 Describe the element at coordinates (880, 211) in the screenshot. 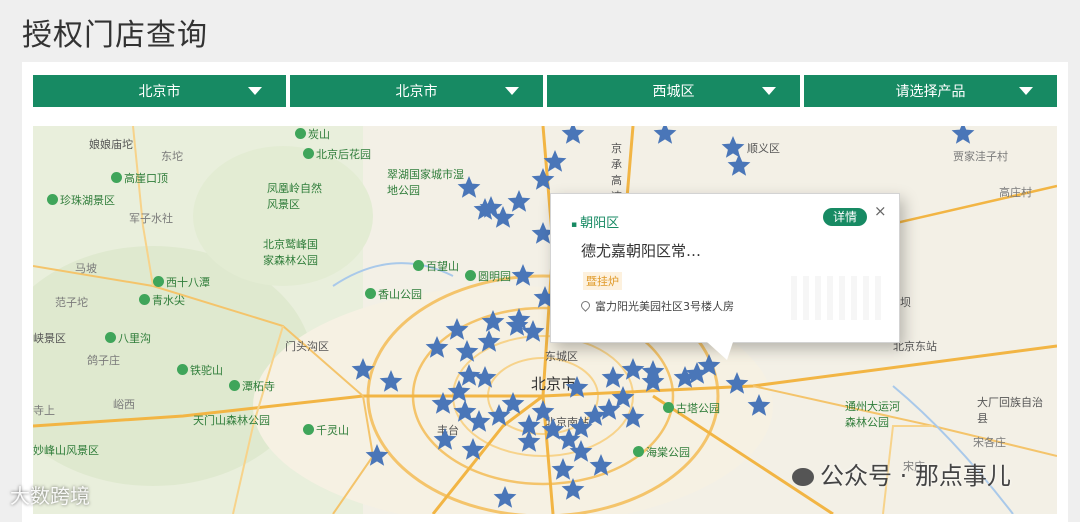

I see `close-icon: ×` at that location.